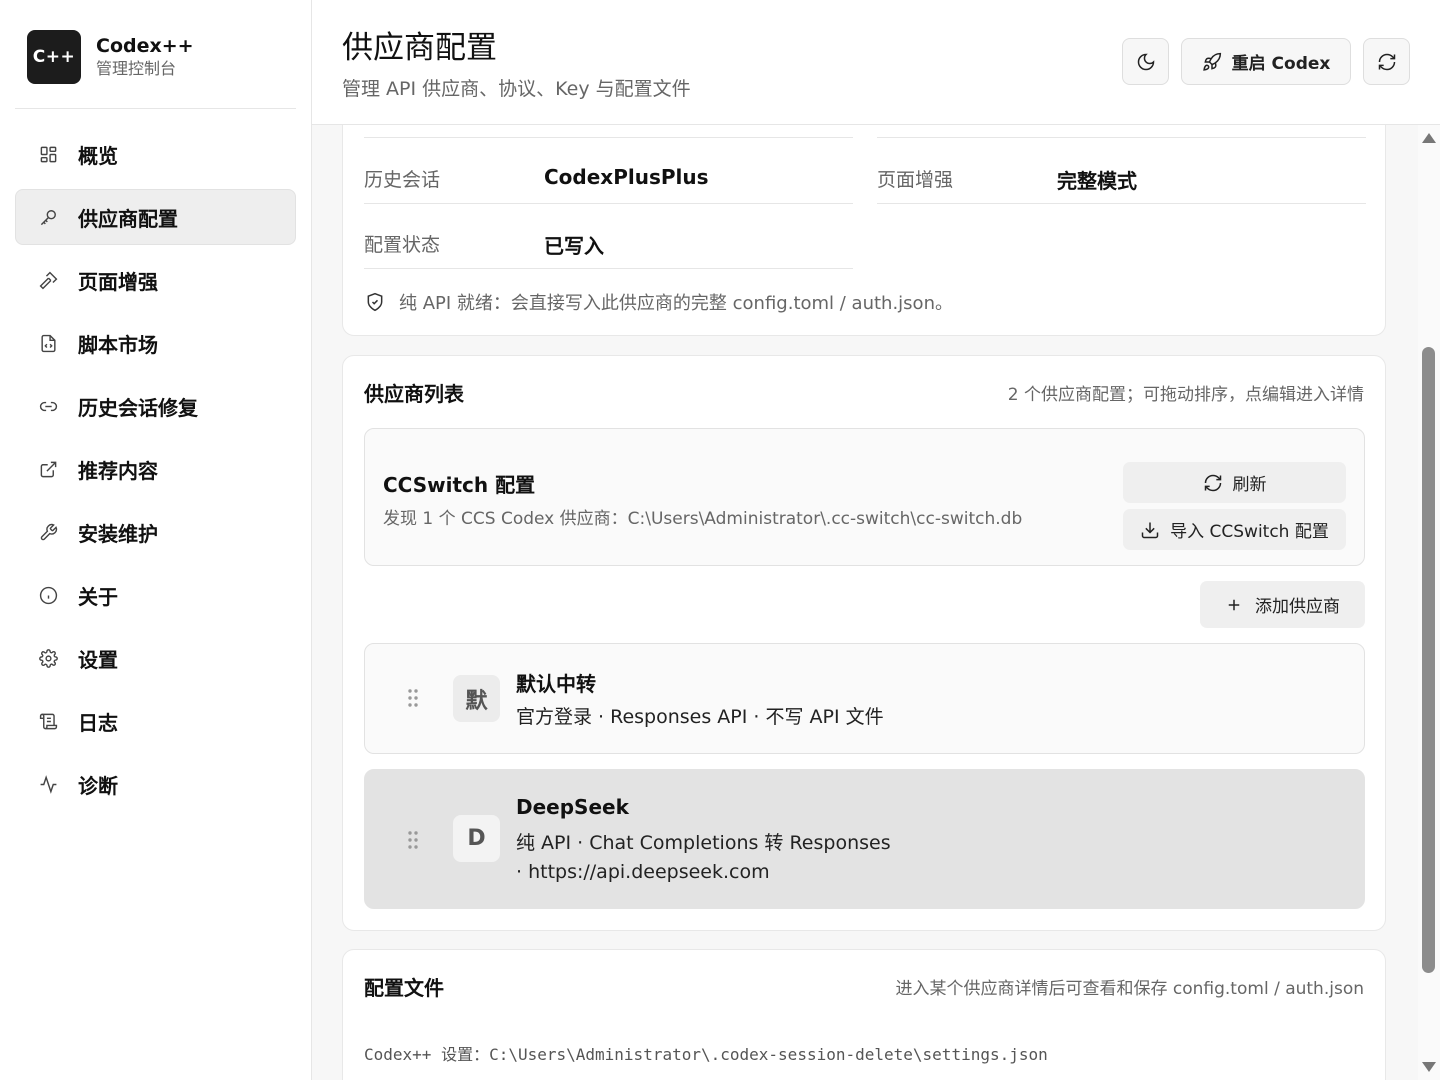 Image resolution: width=1440 pixels, height=1080 pixels. Describe the element at coordinates (1240, 605) in the screenshot. I see `plus-icon` at that location.